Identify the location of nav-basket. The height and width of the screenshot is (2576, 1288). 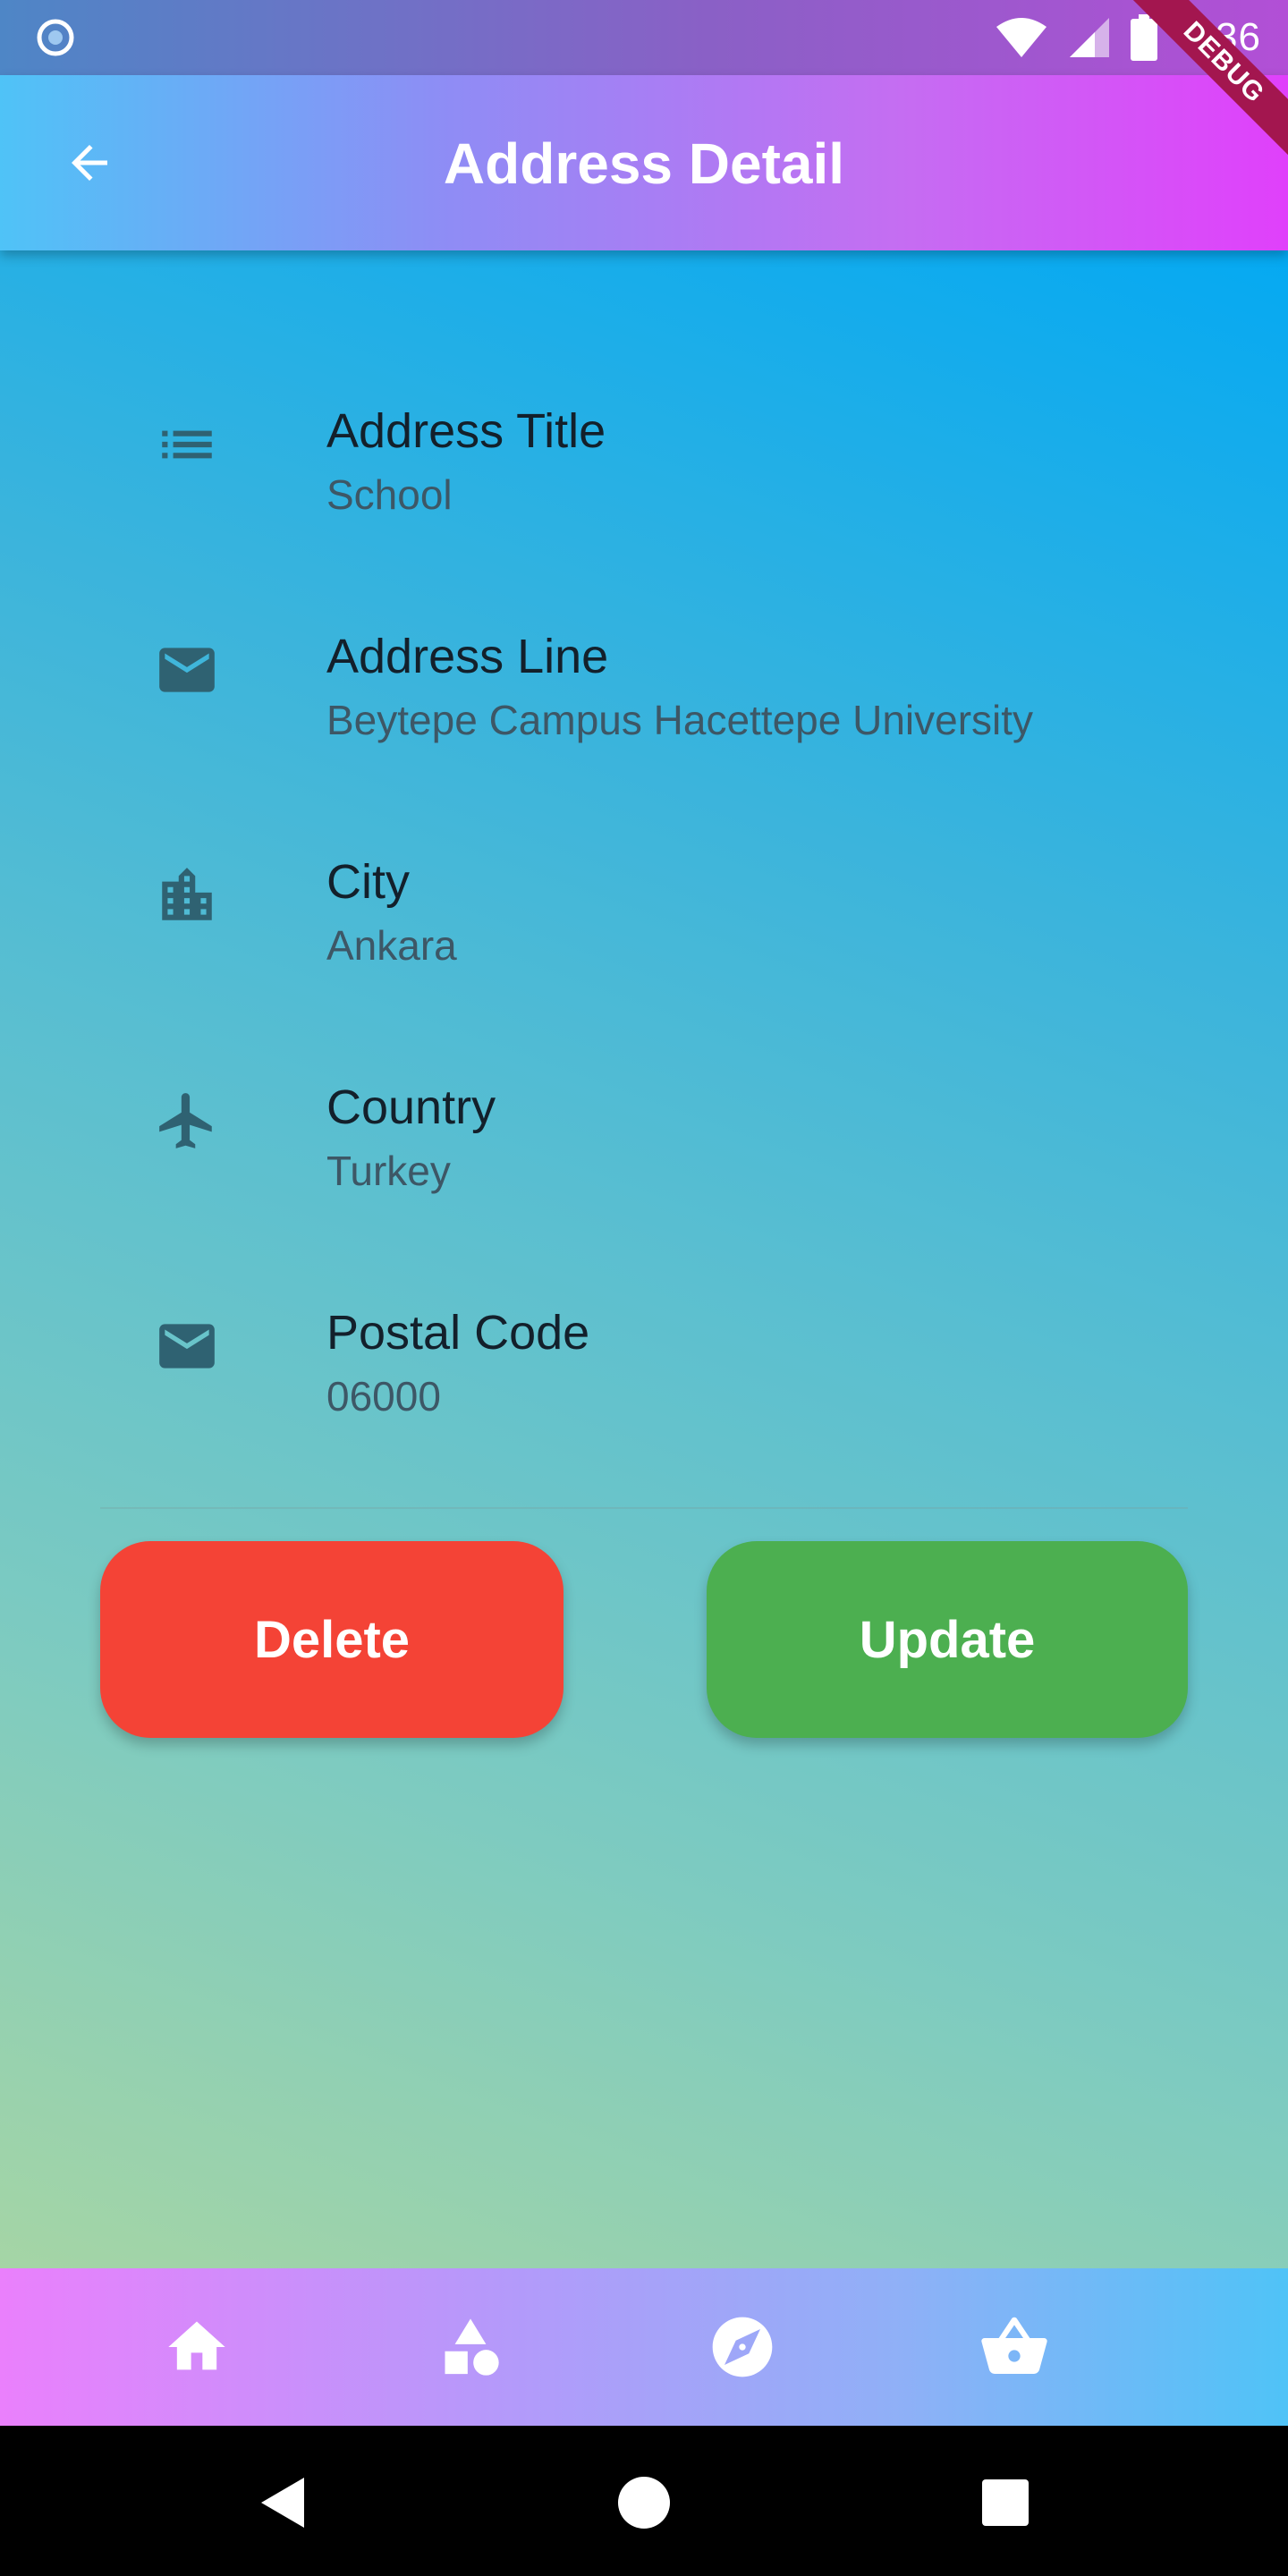
(1014, 2347).